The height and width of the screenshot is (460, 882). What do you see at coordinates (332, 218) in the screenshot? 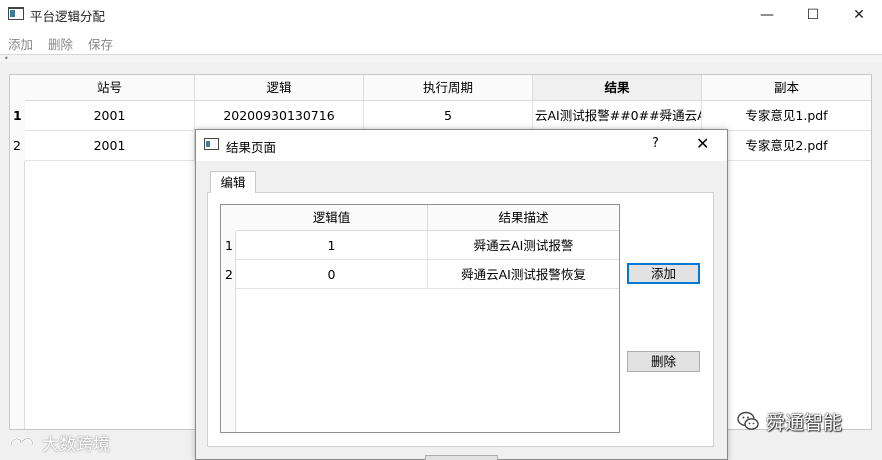
I see `column-header-logic-value: 逻辑值` at bounding box center [332, 218].